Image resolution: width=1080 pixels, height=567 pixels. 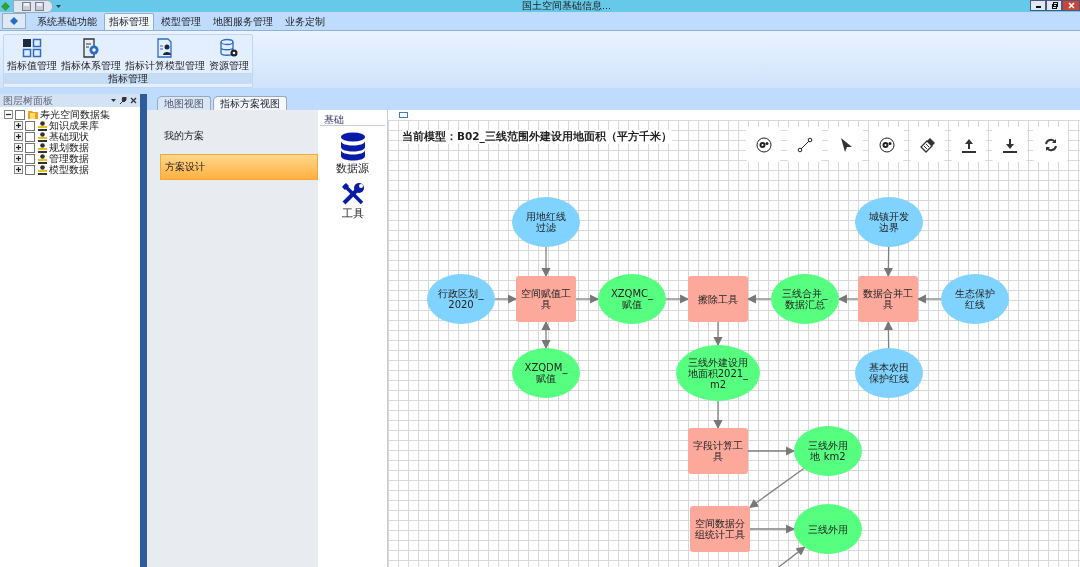 What do you see at coordinates (352, 120) in the screenshot?
I see `toolbox-header: 基础` at bounding box center [352, 120].